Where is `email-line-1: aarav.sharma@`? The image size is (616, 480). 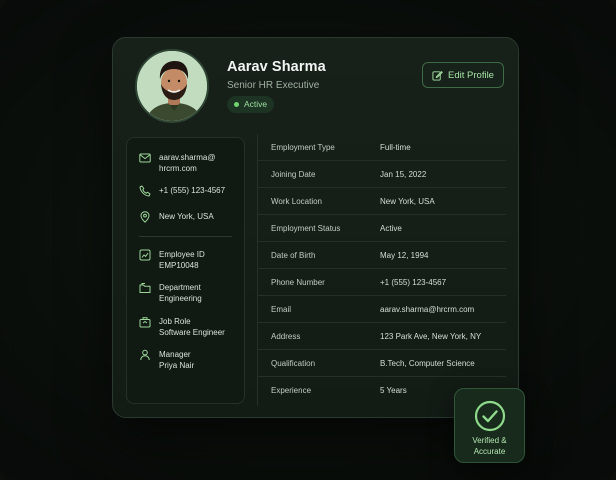 email-line-1: aarav.sharma@ is located at coordinates (187, 157).